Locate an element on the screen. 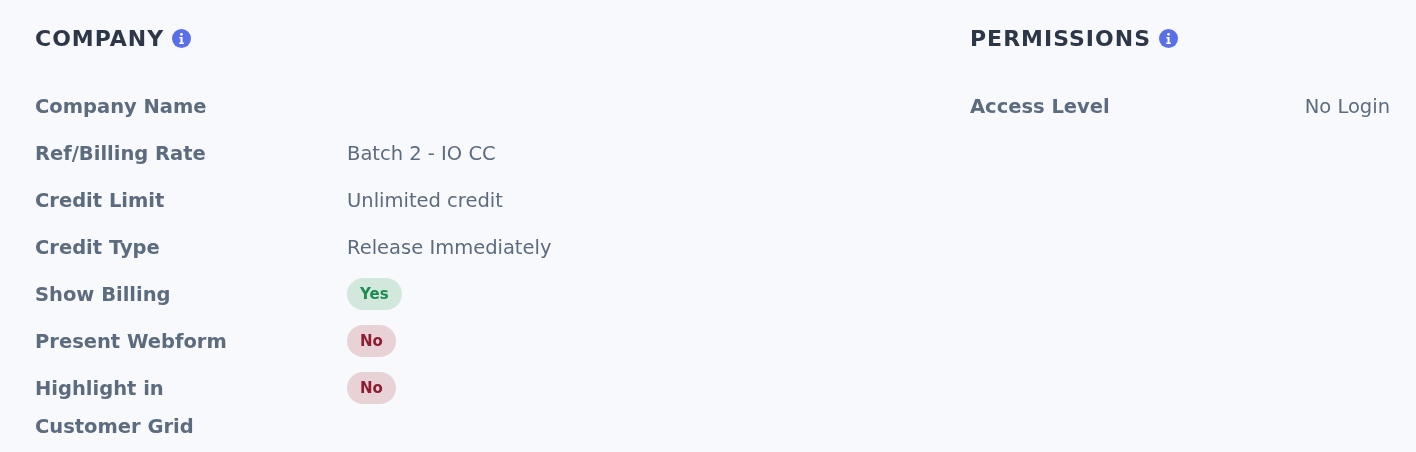 This screenshot has width=1416, height=452. field-value: Unlimited credit is located at coordinates (425, 201).